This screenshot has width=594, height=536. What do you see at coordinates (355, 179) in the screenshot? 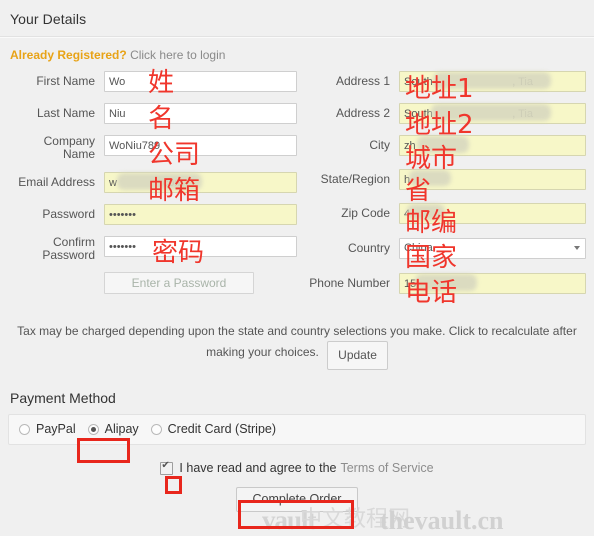
I see `label-state-region: State/Region` at bounding box center [355, 179].